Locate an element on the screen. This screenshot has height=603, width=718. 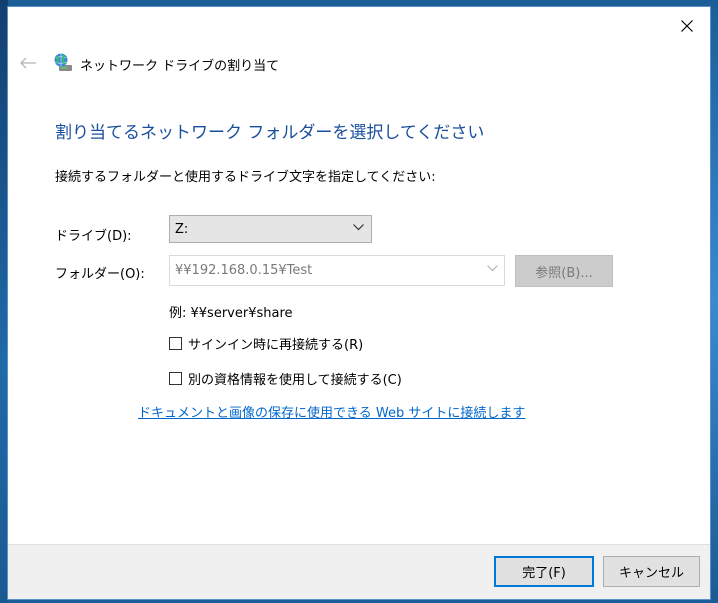
window-title: ネットワーク ドライブの割り当て is located at coordinates (180, 66).